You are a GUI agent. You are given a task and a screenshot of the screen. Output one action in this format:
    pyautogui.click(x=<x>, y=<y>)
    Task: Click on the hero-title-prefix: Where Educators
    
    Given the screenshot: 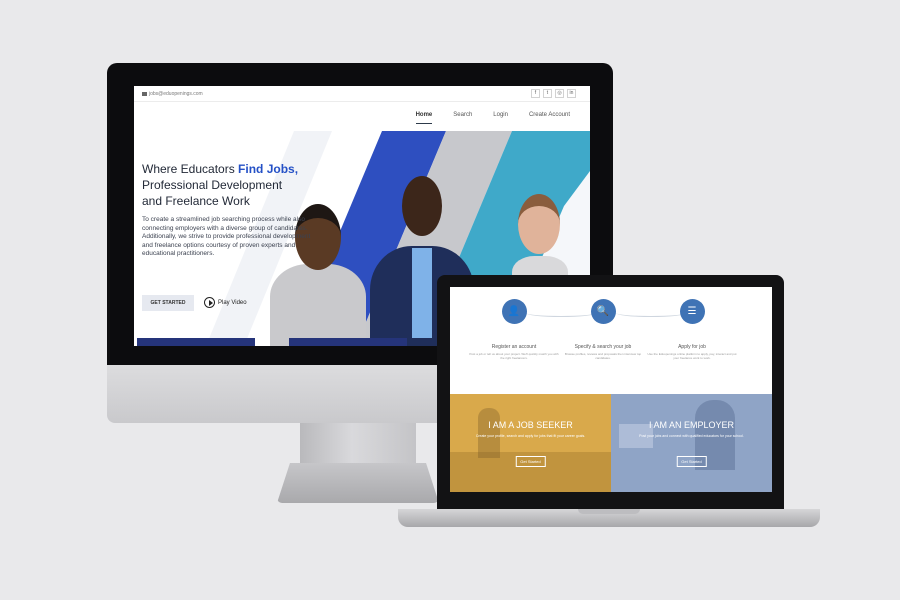 What is the action you would take?
    pyautogui.click(x=190, y=169)
    